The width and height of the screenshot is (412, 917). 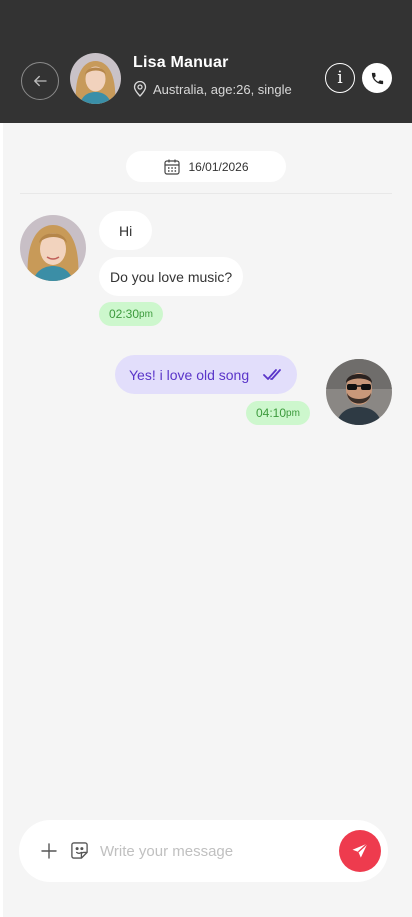 I want to click on send-icon, so click(x=360, y=850).